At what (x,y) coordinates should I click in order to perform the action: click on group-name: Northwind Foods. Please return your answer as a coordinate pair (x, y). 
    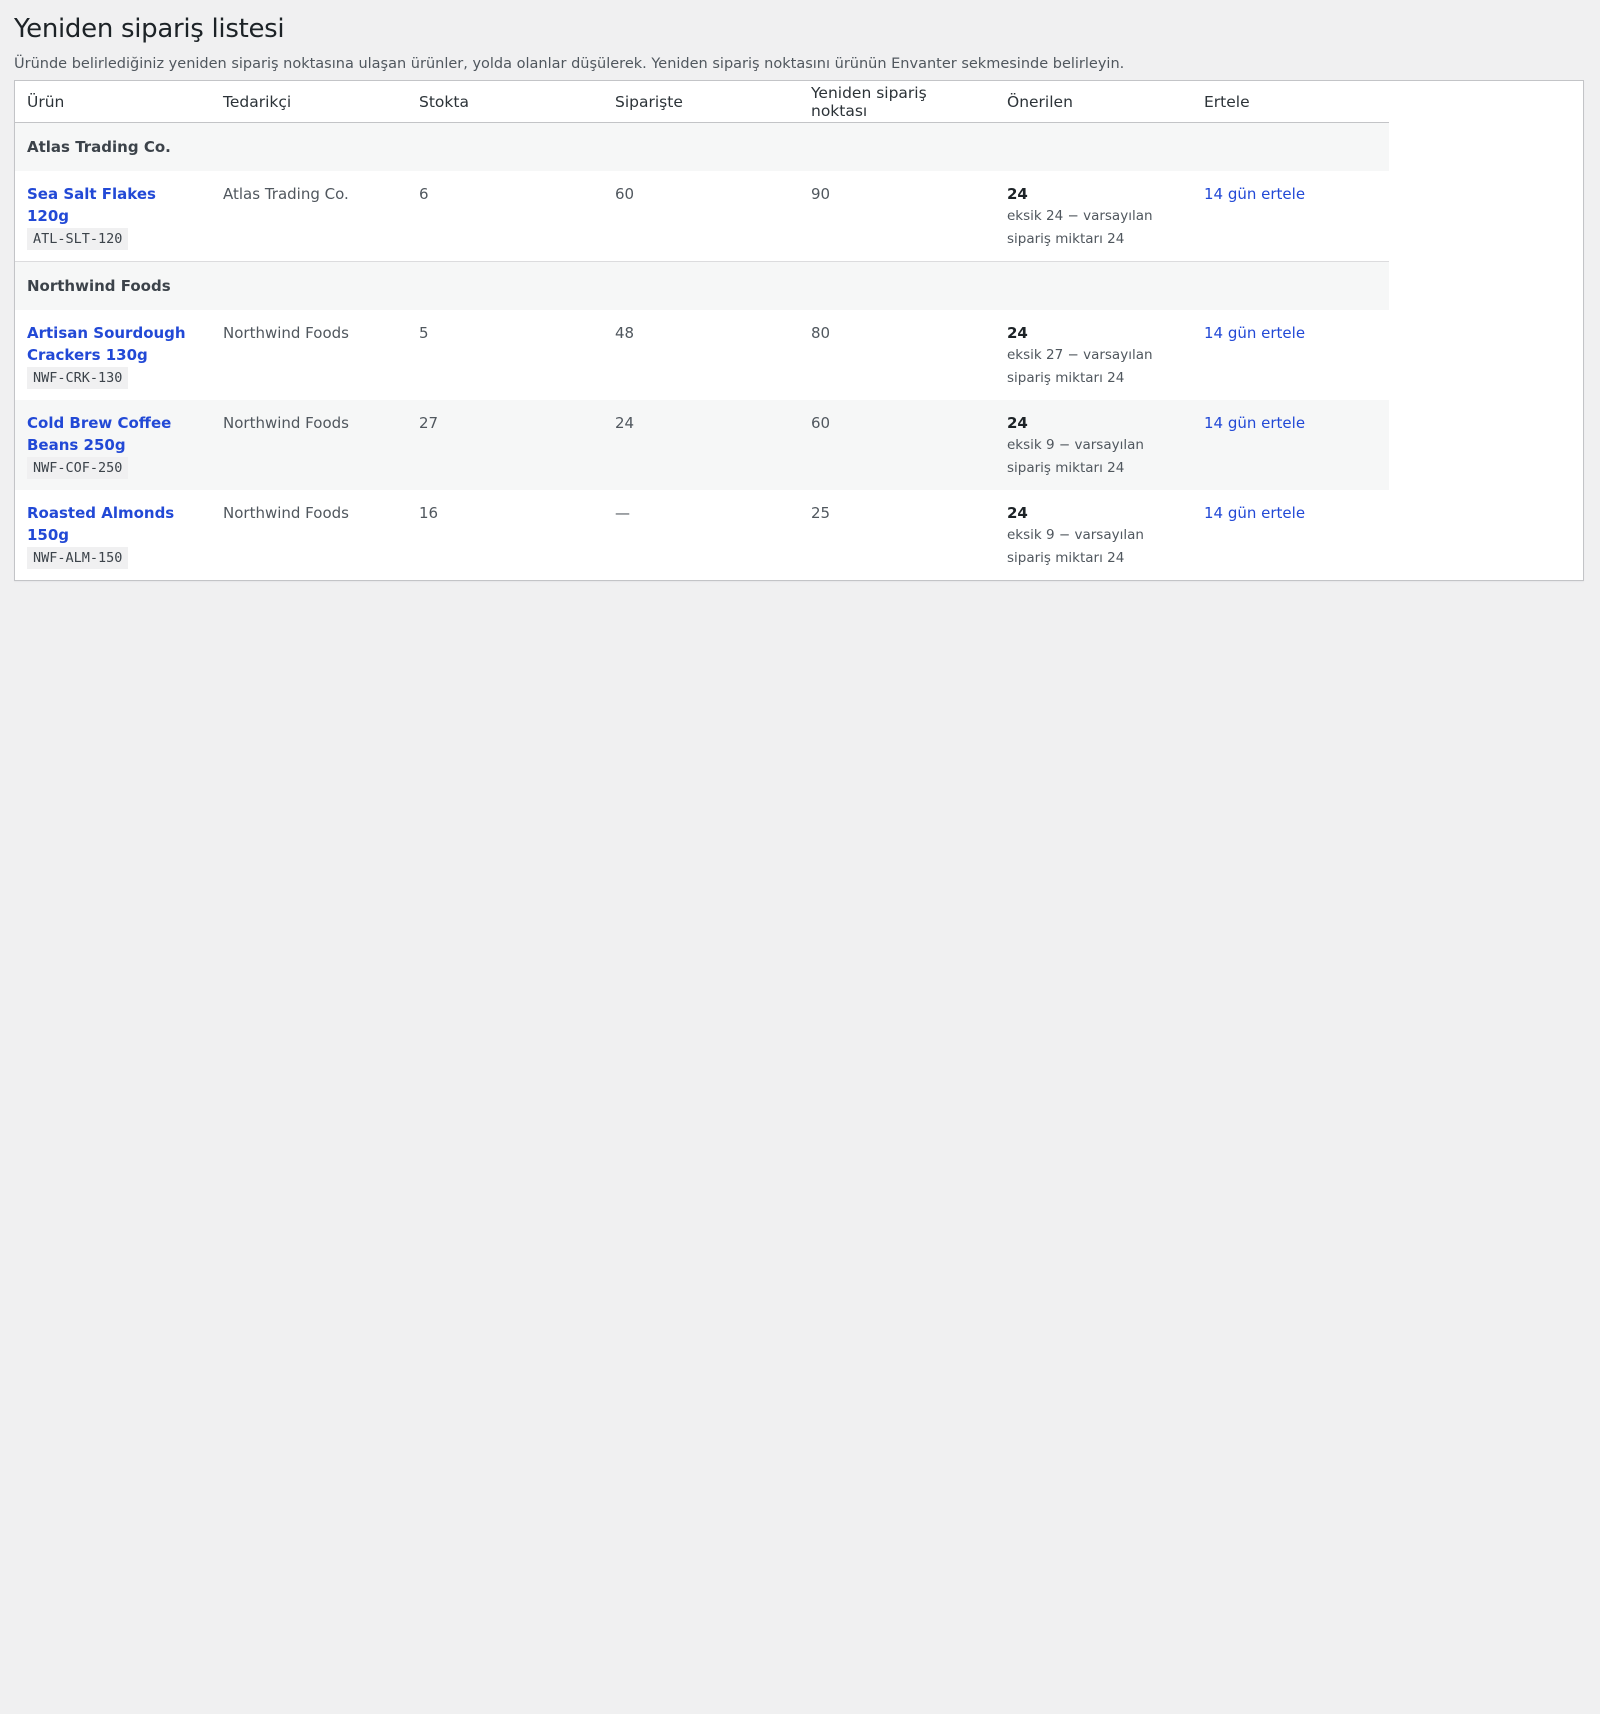
    Looking at the image, I should click on (702, 285).